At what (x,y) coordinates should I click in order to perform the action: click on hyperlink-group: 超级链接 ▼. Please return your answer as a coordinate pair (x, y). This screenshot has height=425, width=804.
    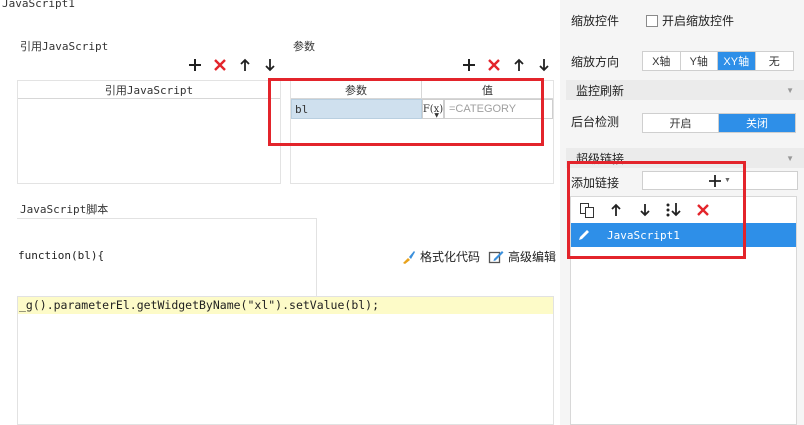
    Looking at the image, I should click on (685, 158).